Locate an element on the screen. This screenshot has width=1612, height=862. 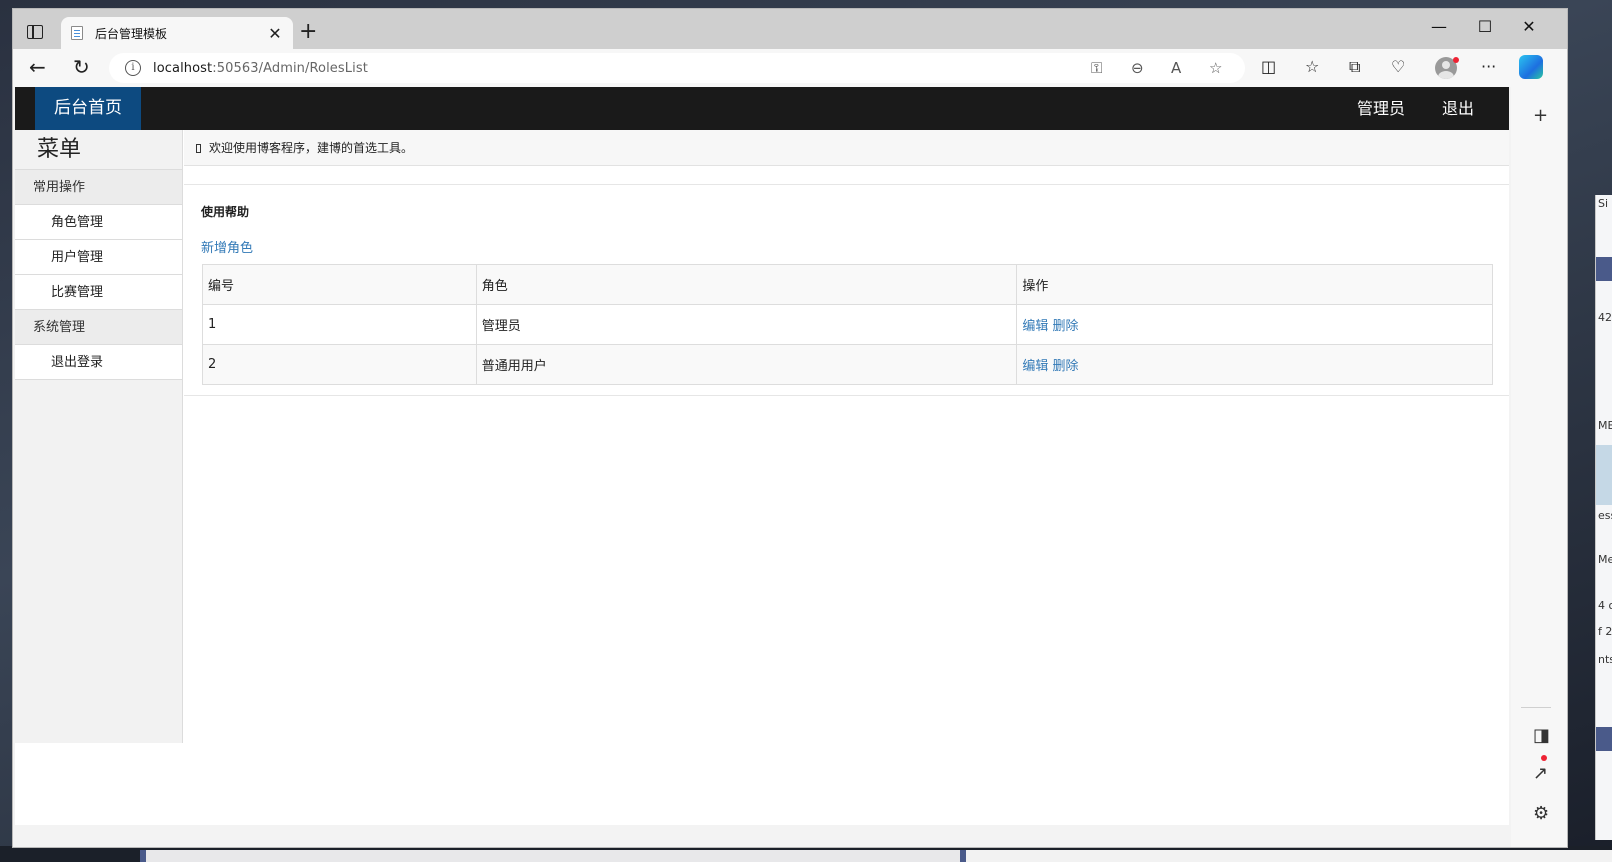
favorites-icon: ☆ is located at coordinates (1312, 67).